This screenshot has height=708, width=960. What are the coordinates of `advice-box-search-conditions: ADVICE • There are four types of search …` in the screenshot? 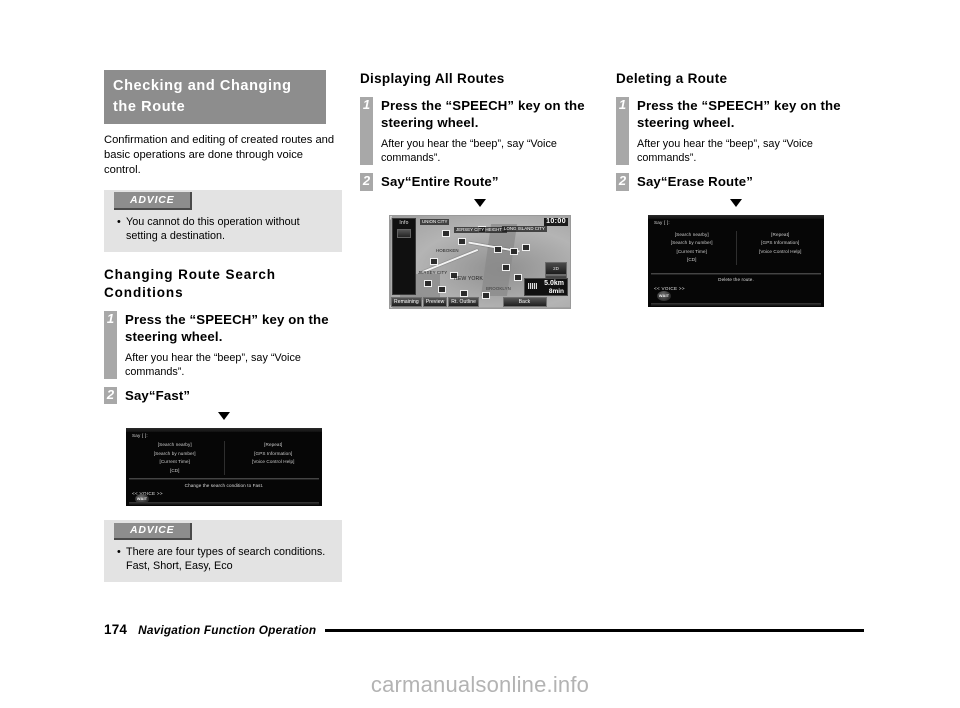 It's located at (223, 551).